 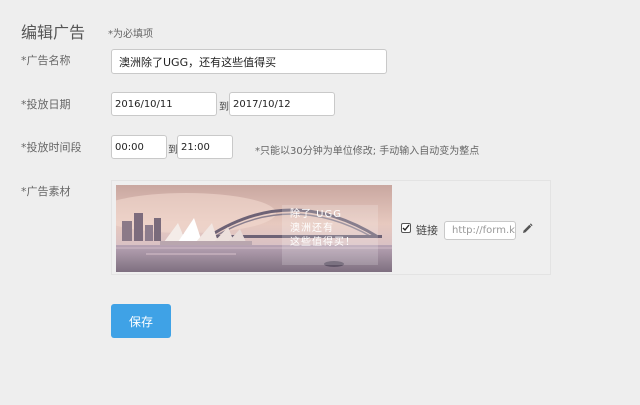 I want to click on date-label: *投放日期, so click(x=46, y=104).